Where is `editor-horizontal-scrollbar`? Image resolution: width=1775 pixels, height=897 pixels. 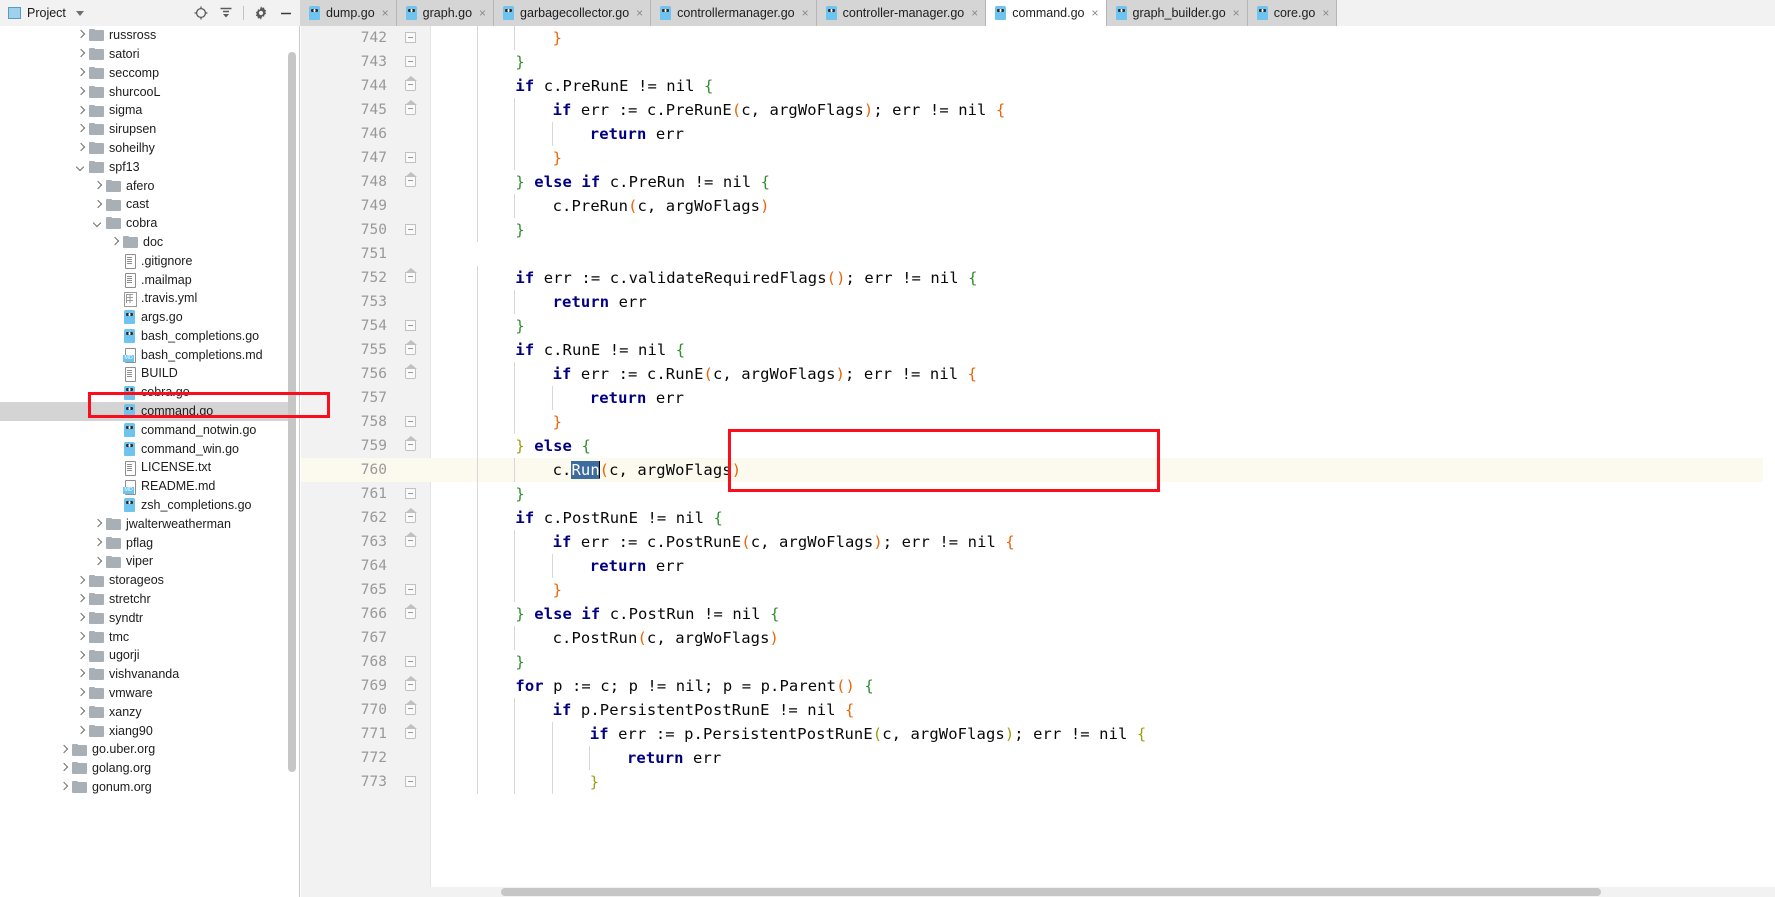
editor-horizontal-scrollbar is located at coordinates (1038, 892).